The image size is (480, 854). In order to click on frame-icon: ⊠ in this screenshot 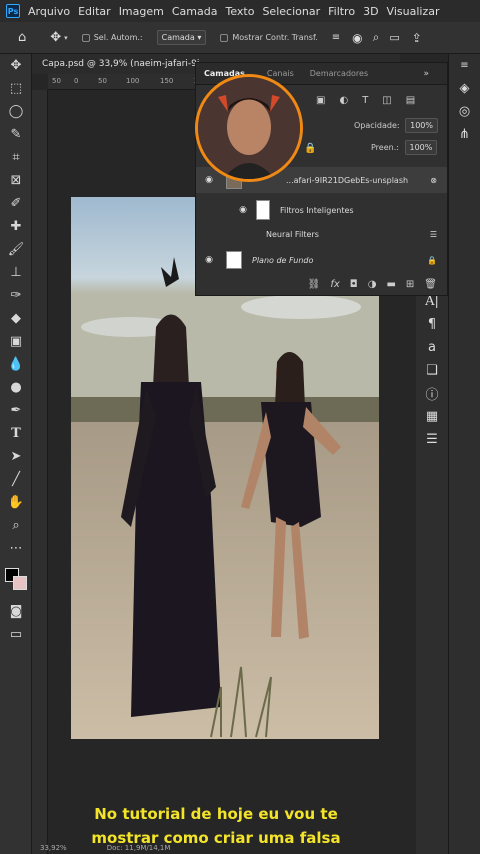, I will do `click(16, 180)`.